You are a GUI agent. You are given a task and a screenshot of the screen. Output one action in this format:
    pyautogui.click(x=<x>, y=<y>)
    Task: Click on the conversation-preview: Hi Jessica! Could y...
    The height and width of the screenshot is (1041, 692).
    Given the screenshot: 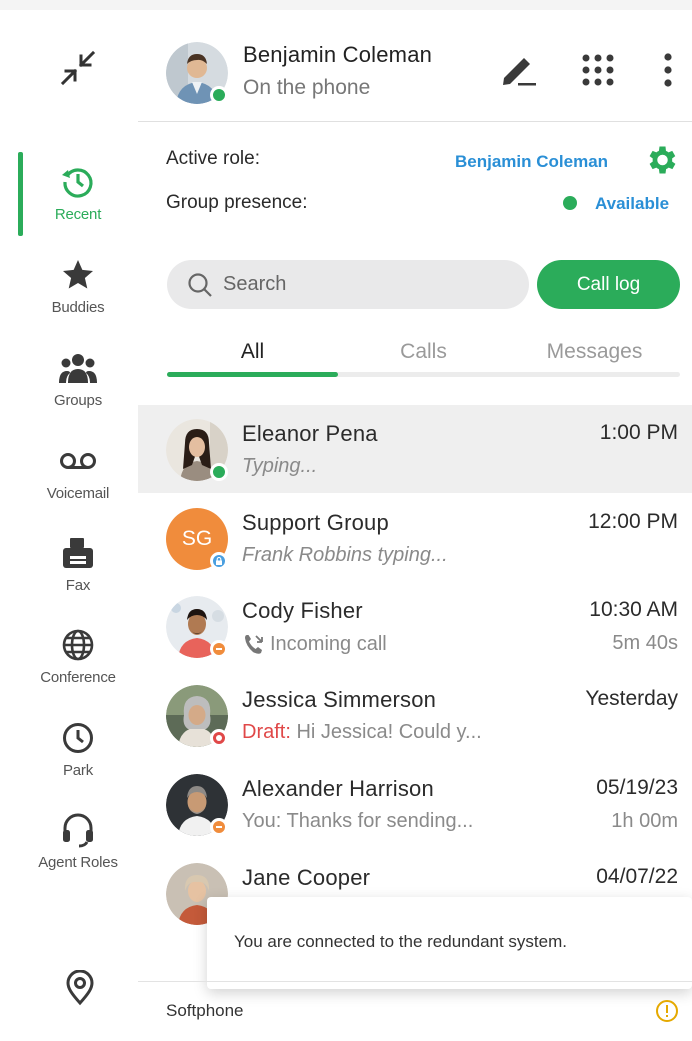 What is the action you would take?
    pyautogui.click(x=389, y=732)
    